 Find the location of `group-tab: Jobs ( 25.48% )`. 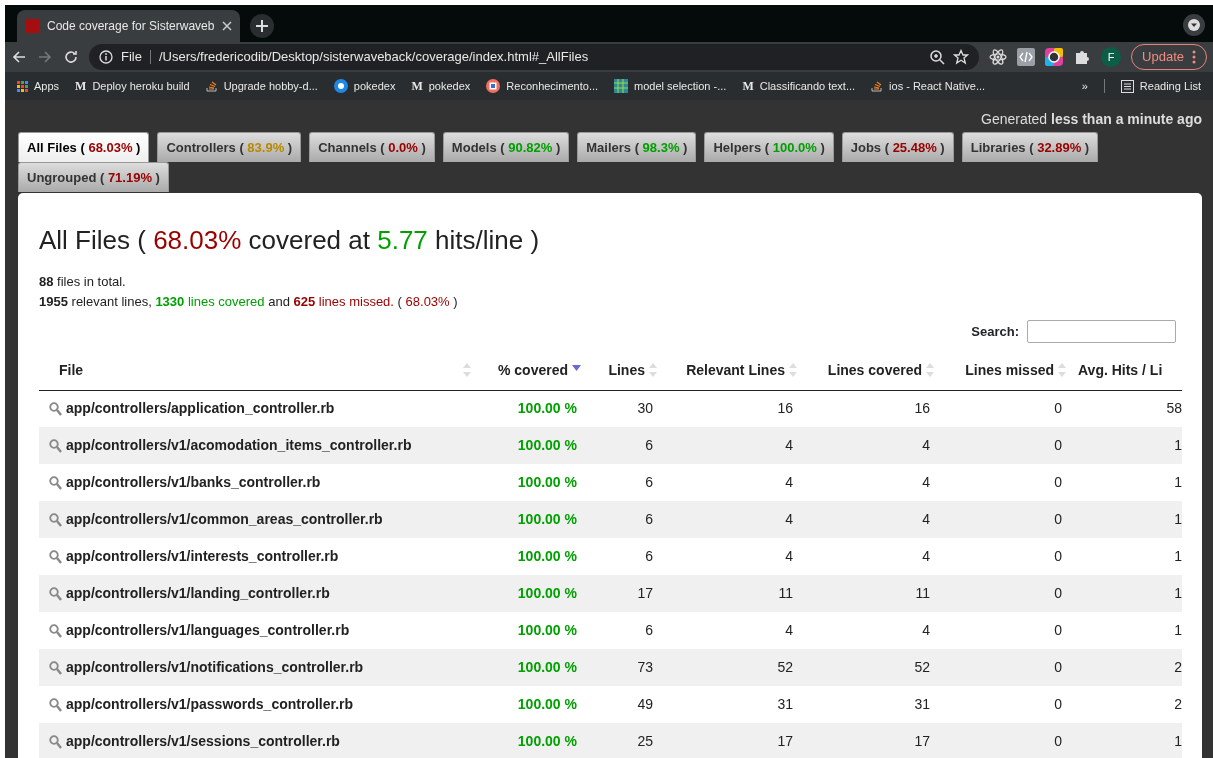

group-tab: Jobs ( 25.48% ) is located at coordinates (897, 147).